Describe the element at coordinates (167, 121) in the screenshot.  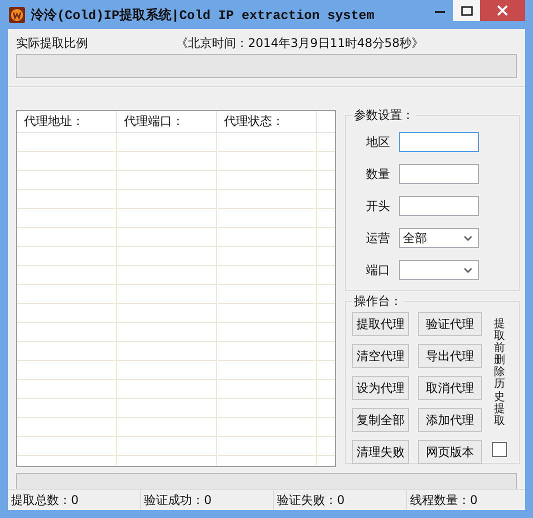
I see `column-header: 代理端口：` at that location.